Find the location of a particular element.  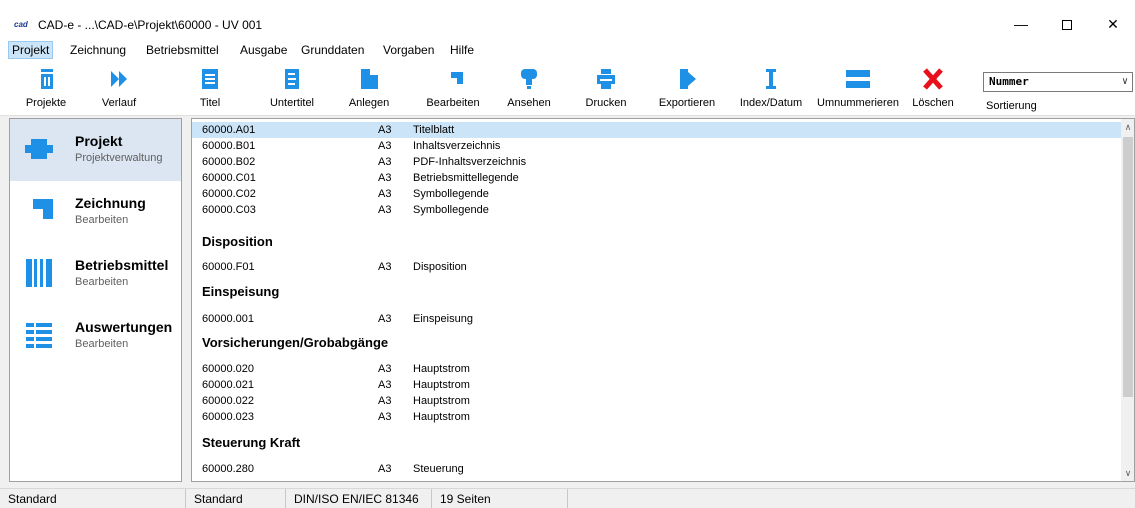

menu-grunddaten: Grunddaten is located at coordinates (332, 50).